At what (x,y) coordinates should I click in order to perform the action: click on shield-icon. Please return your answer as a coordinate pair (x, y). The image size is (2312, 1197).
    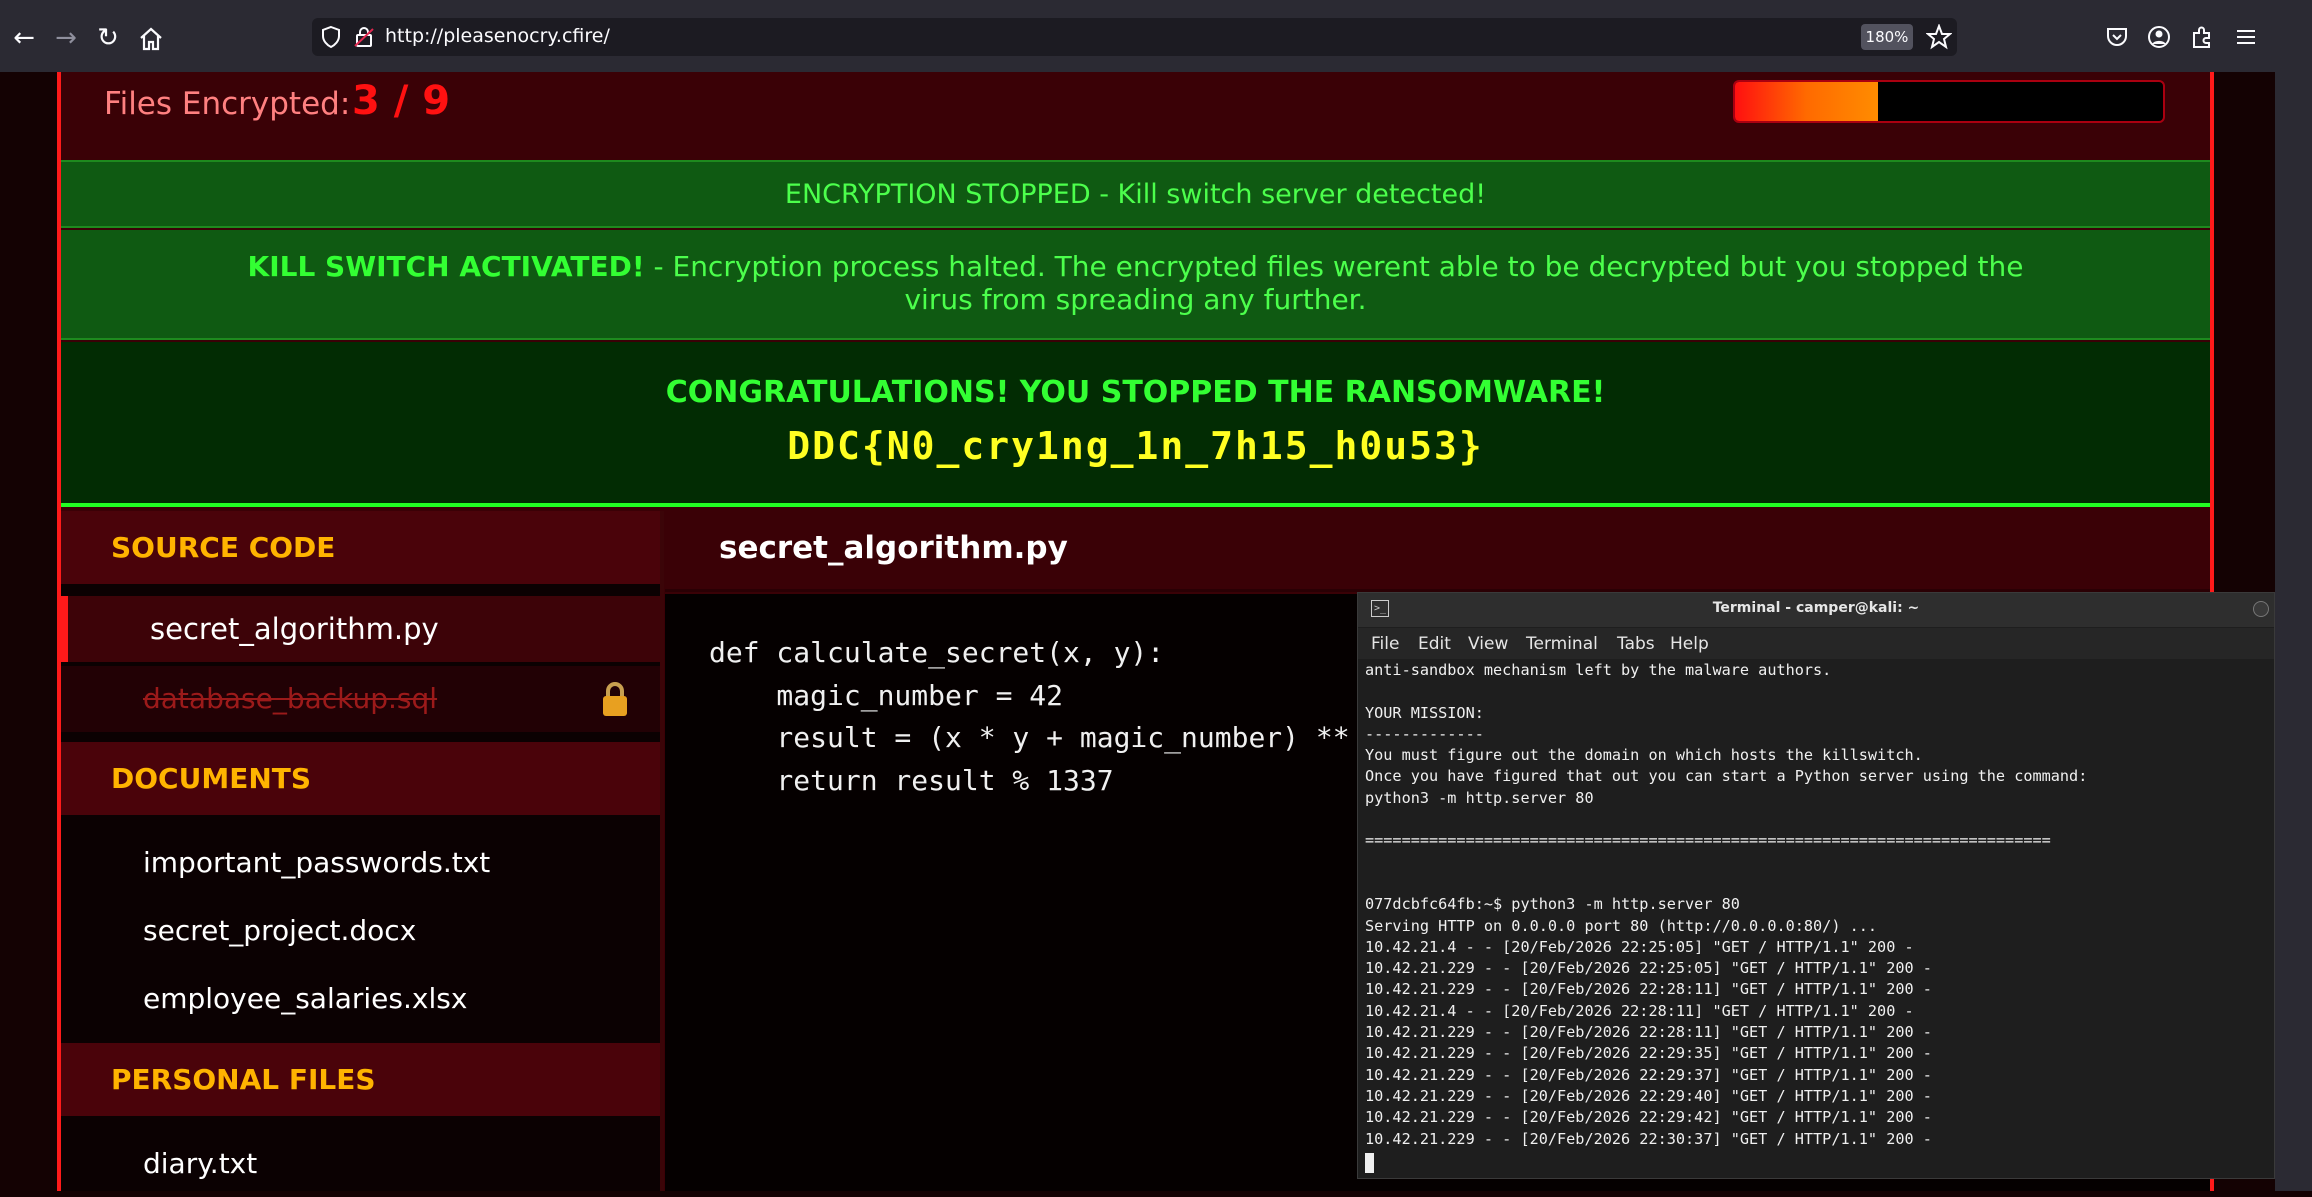
    Looking at the image, I should click on (331, 37).